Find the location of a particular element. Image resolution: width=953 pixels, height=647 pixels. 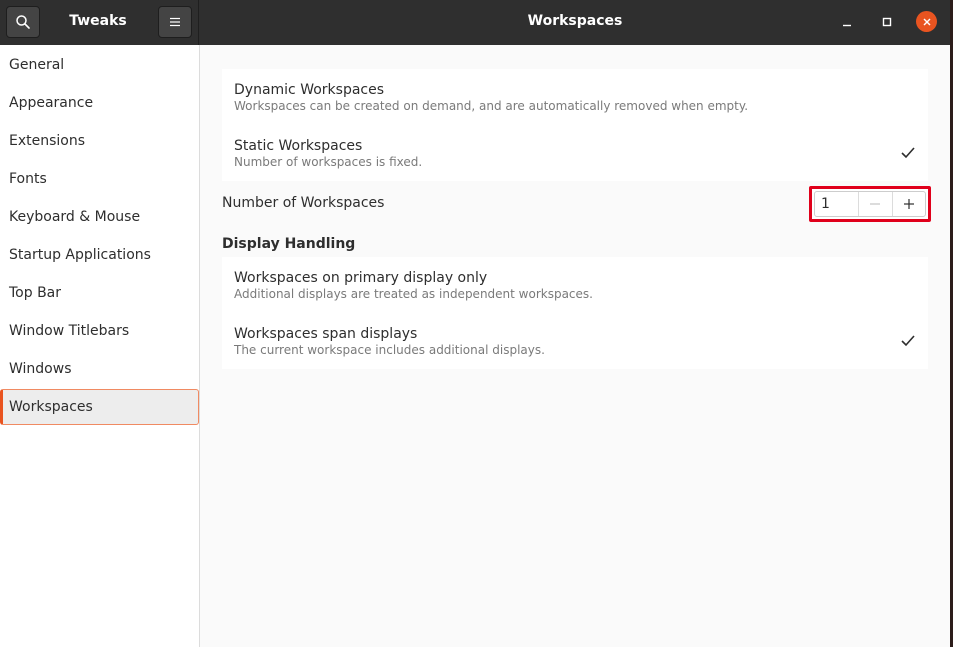

maximize-button is located at coordinates (887, 22).